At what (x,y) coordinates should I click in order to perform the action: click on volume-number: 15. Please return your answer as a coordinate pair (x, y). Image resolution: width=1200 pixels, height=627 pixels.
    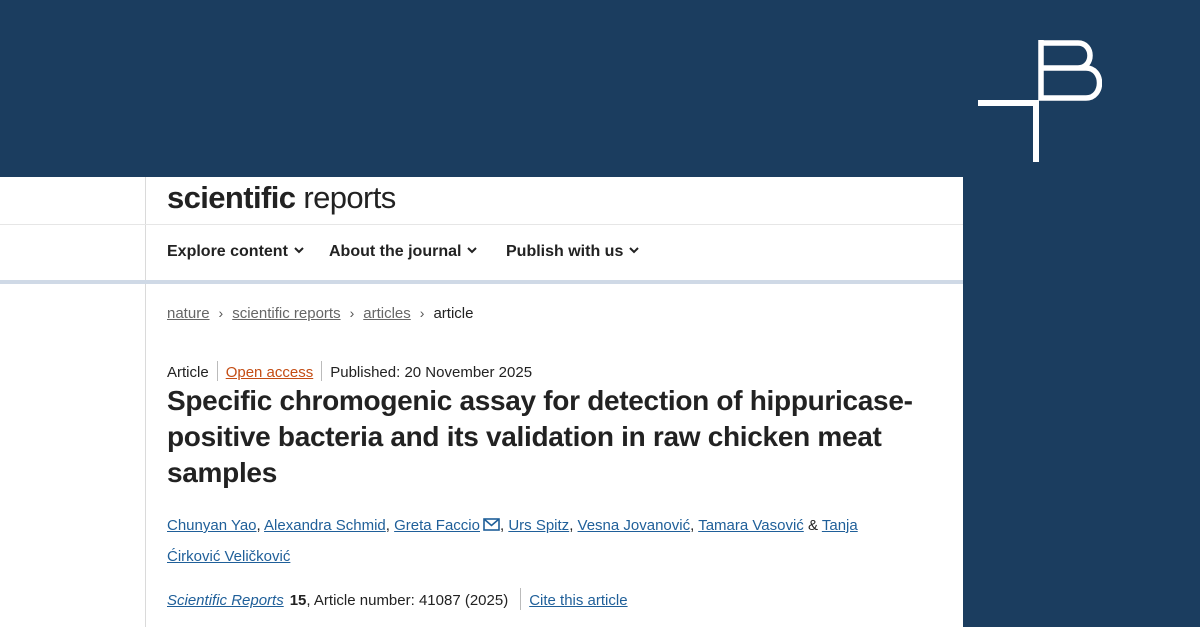
    Looking at the image, I should click on (298, 600).